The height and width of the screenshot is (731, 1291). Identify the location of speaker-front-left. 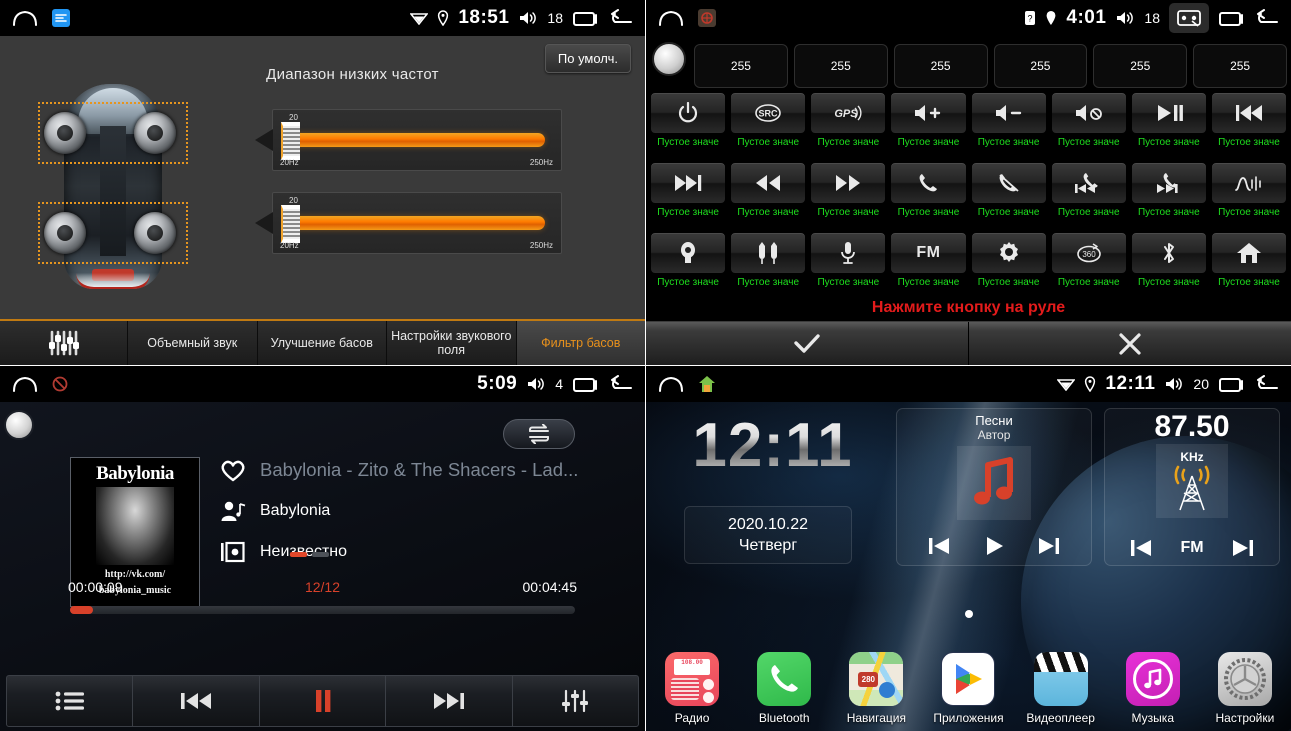
(65, 133).